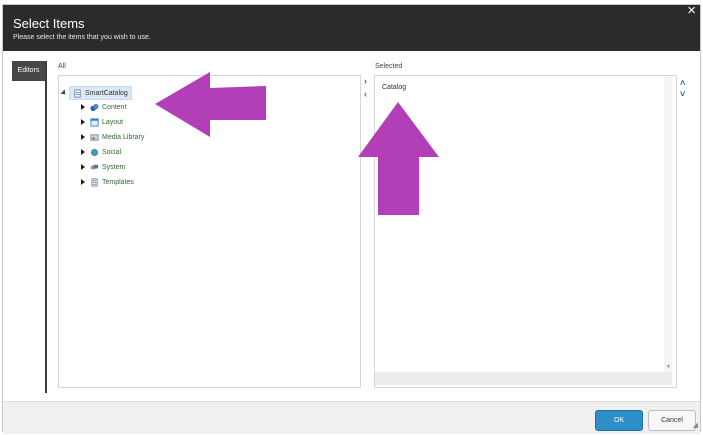 This screenshot has height=435, width=703. Describe the element at coordinates (619, 420) in the screenshot. I see `ok-button: OK` at that location.